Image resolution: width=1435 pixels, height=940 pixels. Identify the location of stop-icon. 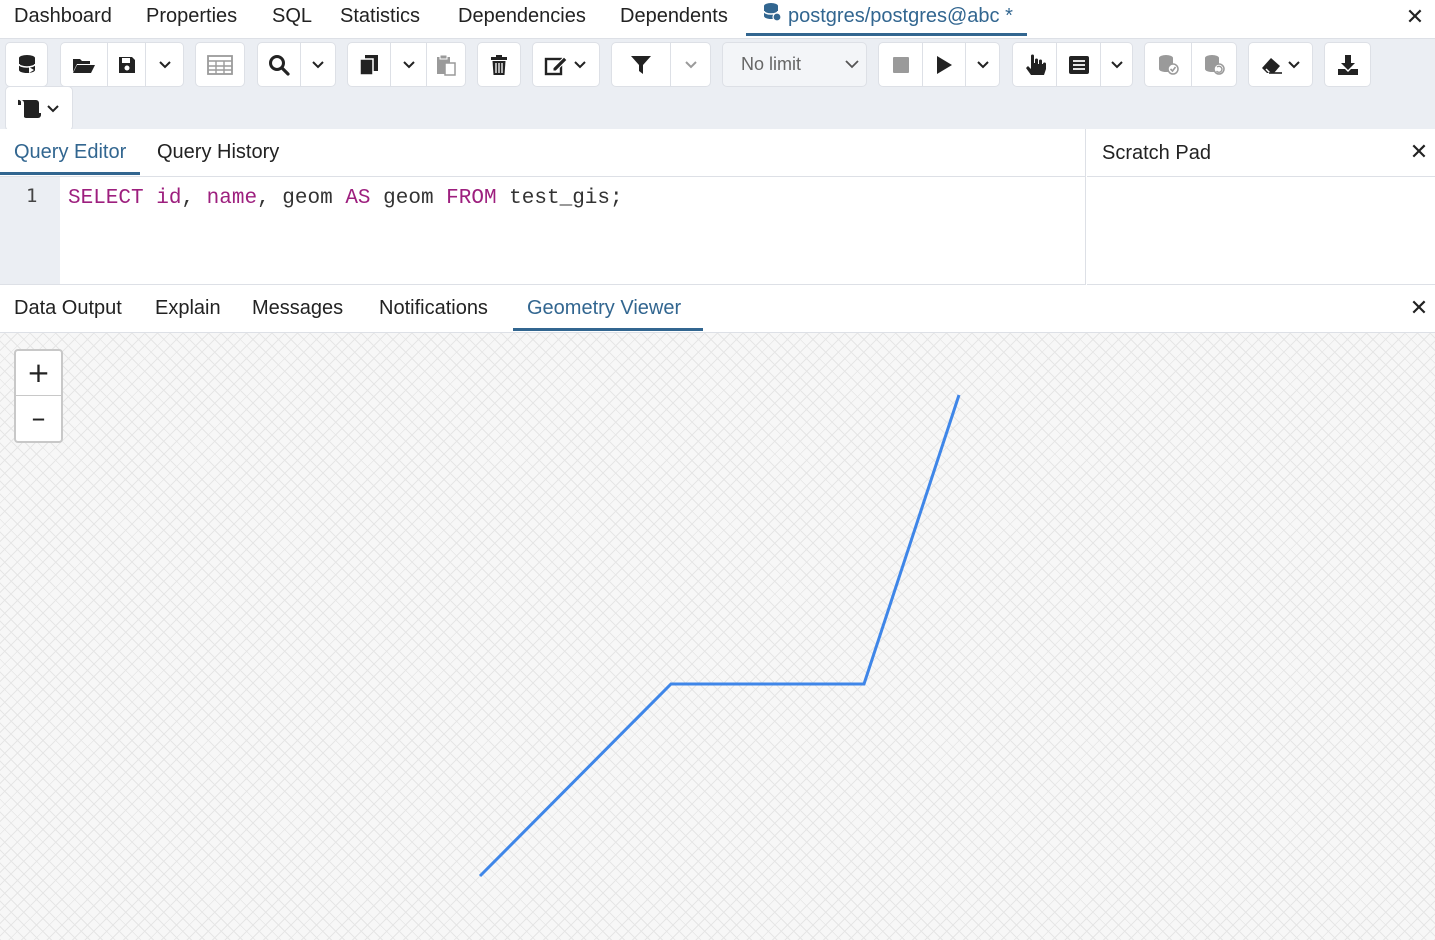
(900, 64).